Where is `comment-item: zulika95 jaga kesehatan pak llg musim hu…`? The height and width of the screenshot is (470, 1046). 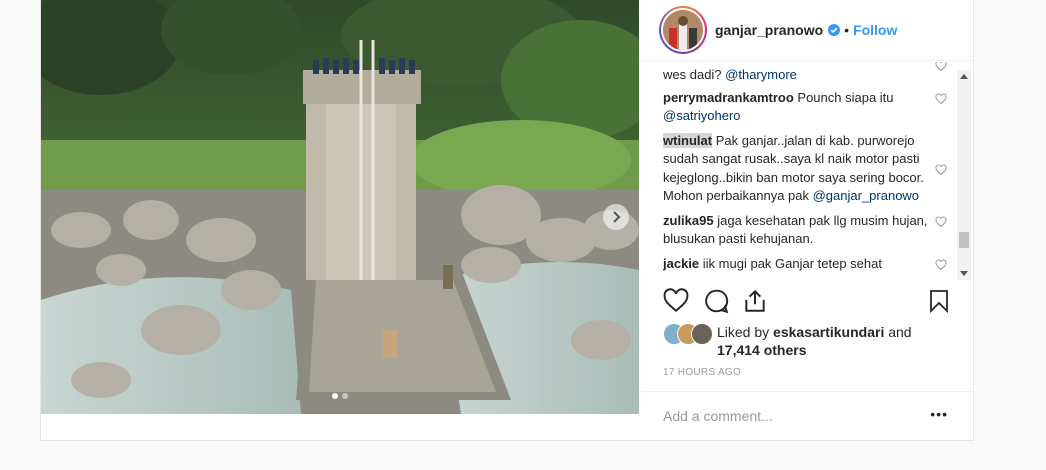 comment-item: zulika95 jaga kesehatan pak llg musim hu… is located at coordinates (811, 230).